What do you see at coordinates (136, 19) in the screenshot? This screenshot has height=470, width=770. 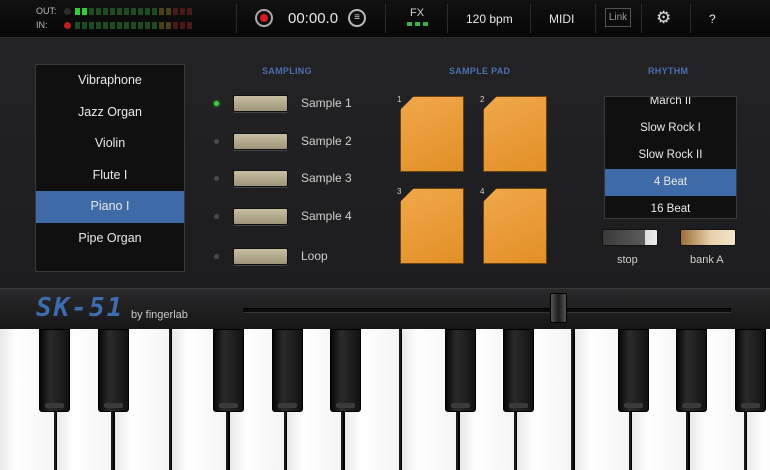 I see `level-meters: OUT: IN:` at bounding box center [136, 19].